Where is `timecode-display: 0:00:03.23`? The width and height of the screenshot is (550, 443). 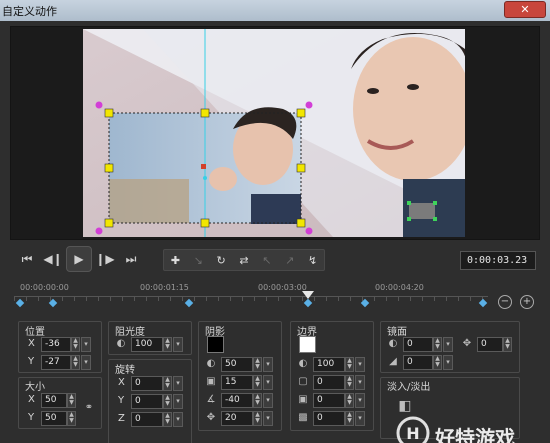 timecode-display: 0:00:03.23 is located at coordinates (498, 260).